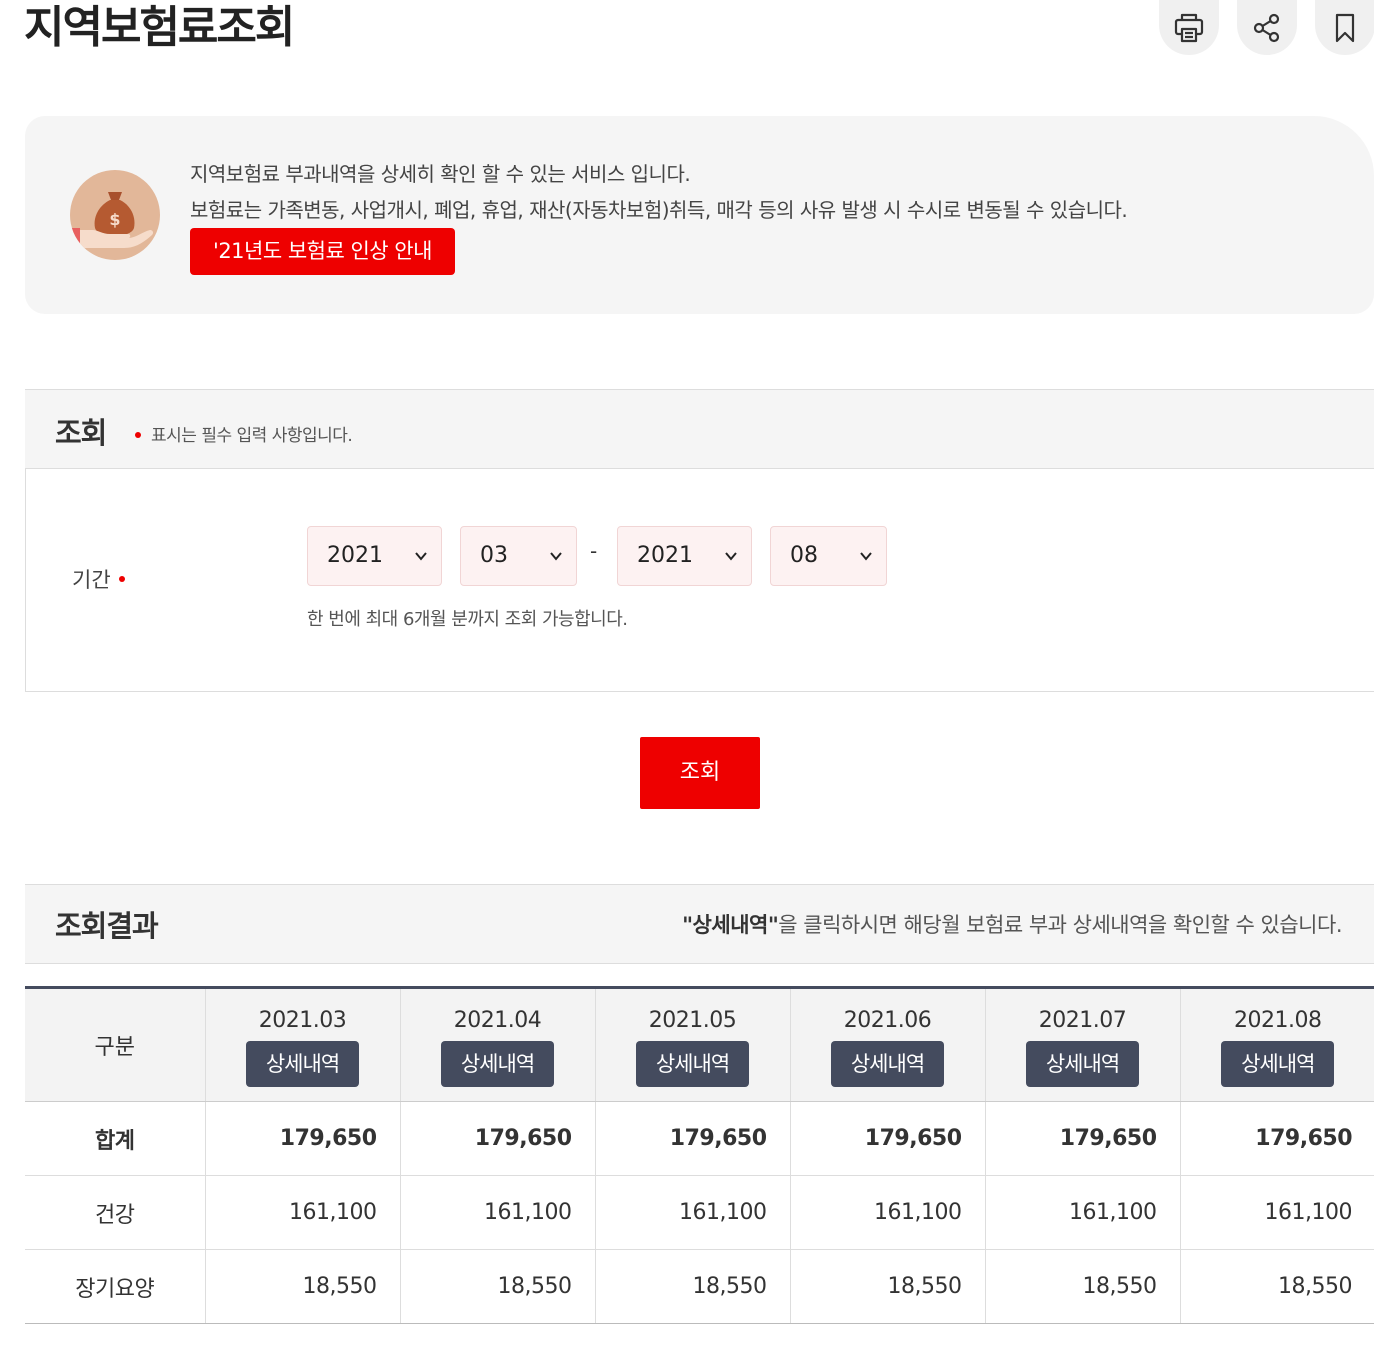 The width and height of the screenshot is (1374, 1367). I want to click on month-label: 2021.04, so click(497, 1020).